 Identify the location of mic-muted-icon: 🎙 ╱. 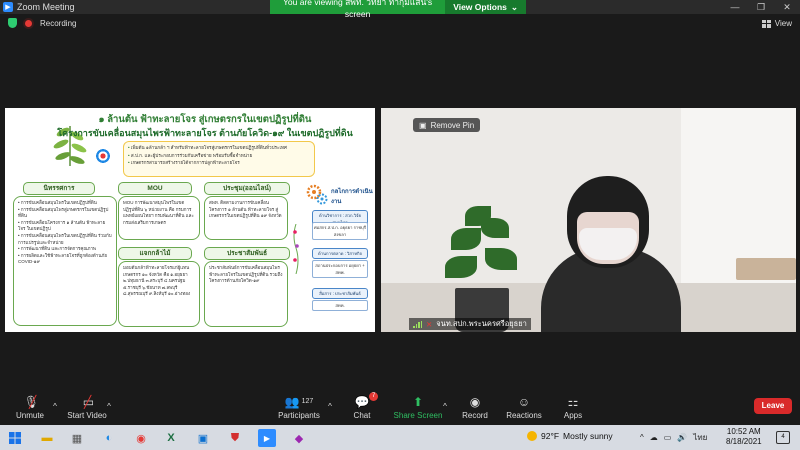
(31, 401).